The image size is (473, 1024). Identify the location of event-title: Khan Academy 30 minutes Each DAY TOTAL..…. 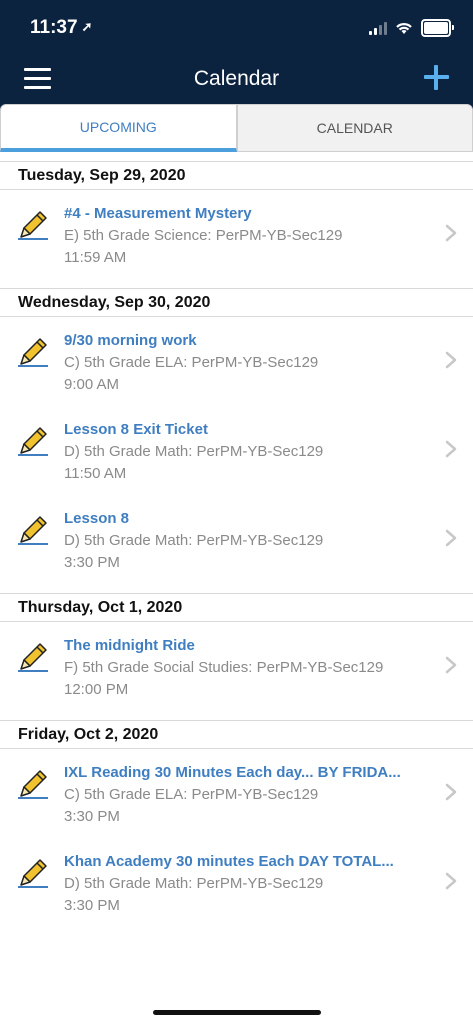
(229, 861).